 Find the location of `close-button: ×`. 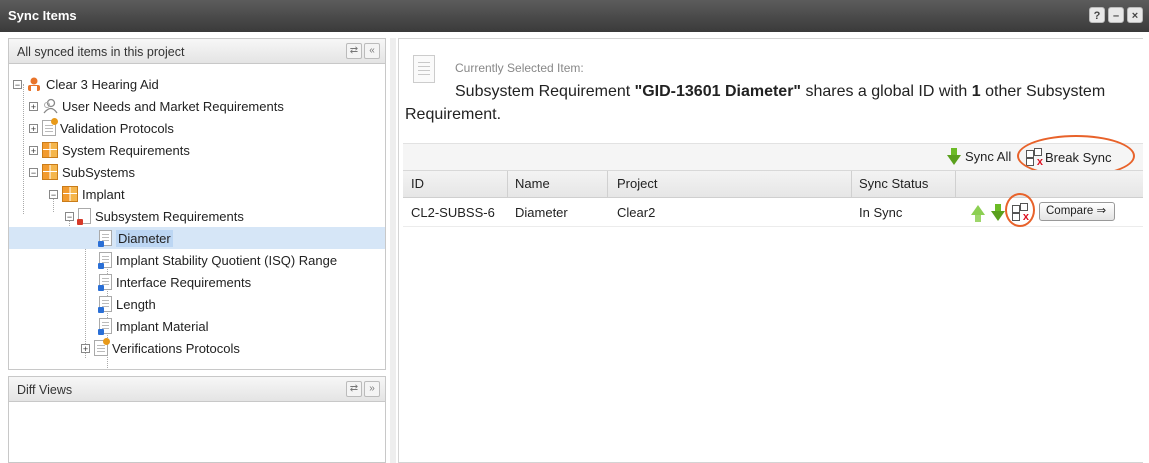

close-button: × is located at coordinates (1135, 15).